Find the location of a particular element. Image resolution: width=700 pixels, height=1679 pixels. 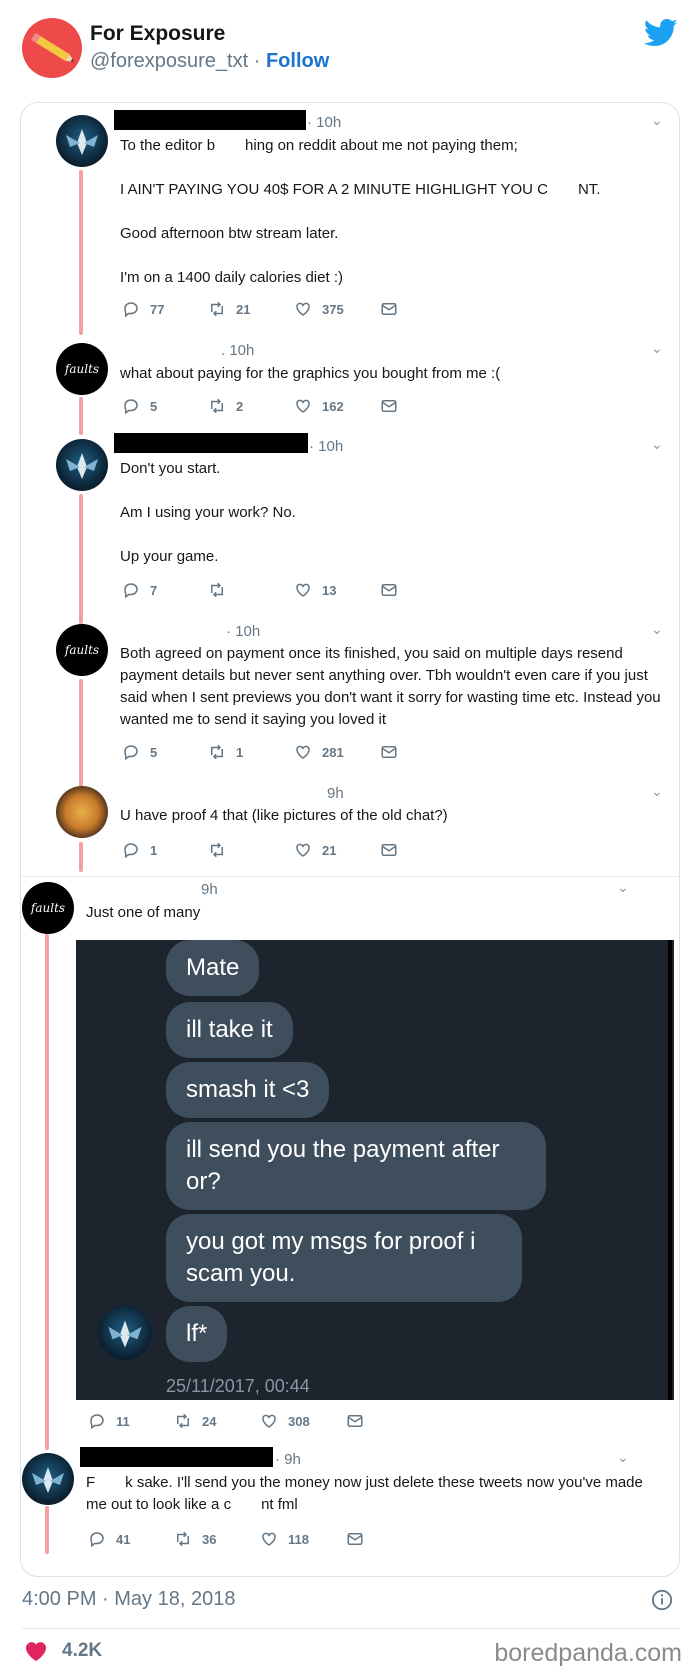

like-count: 118 is located at coordinates (298, 1539).